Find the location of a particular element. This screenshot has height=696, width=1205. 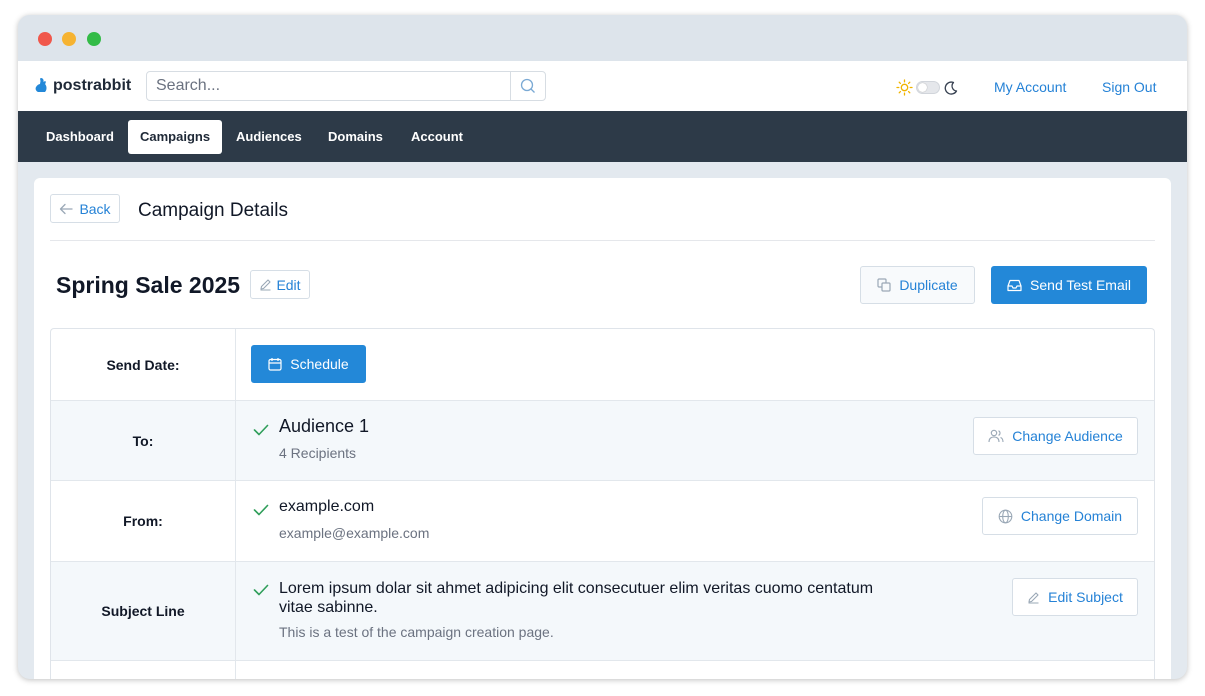

my-account-link: My Account is located at coordinates (1030, 87).